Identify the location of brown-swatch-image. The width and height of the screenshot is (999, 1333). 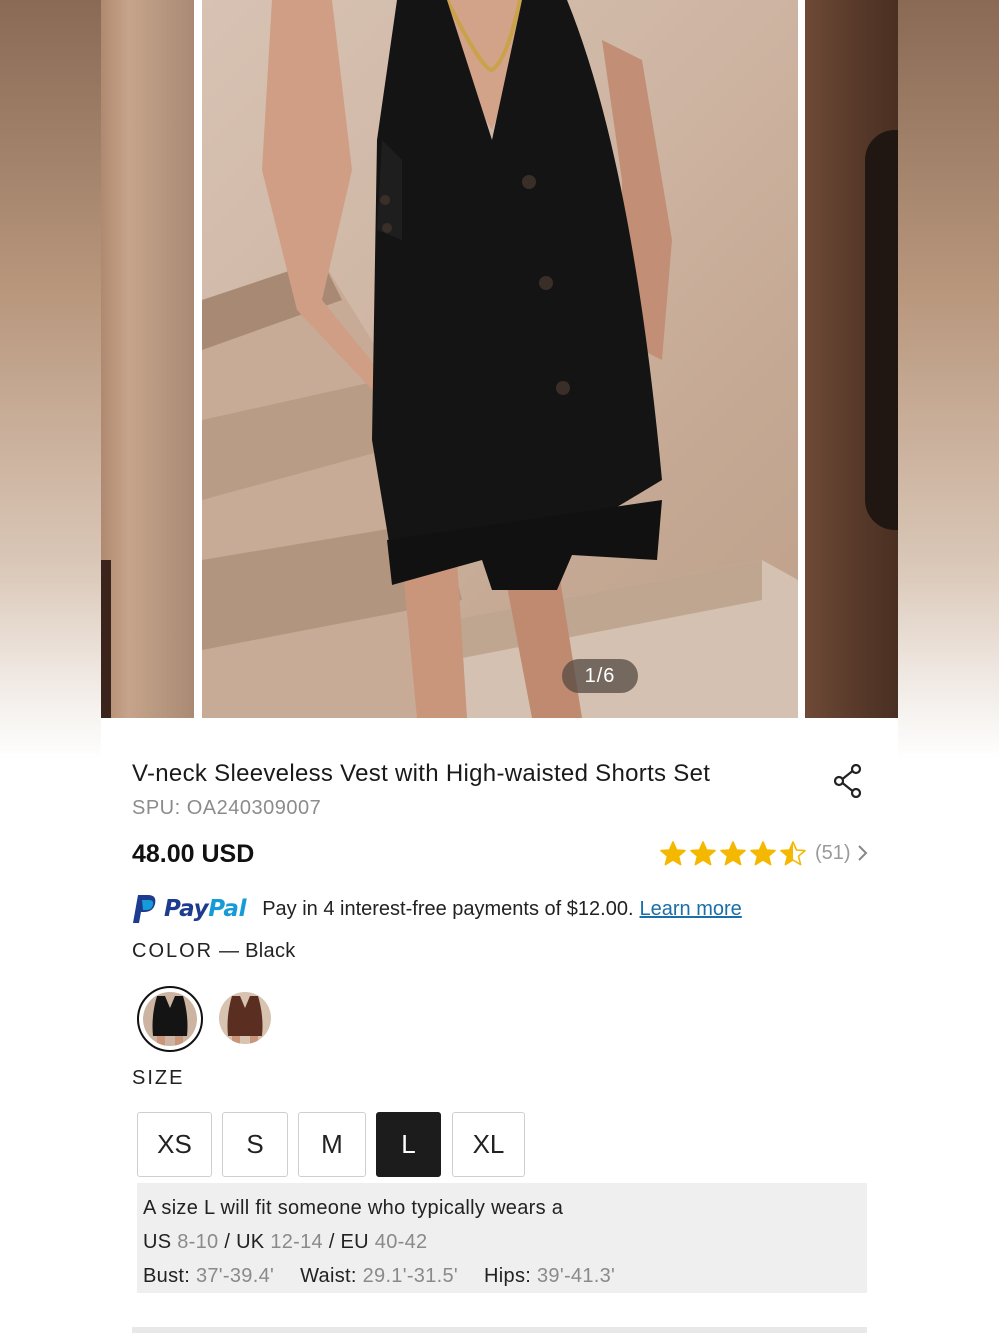
(245, 1018).